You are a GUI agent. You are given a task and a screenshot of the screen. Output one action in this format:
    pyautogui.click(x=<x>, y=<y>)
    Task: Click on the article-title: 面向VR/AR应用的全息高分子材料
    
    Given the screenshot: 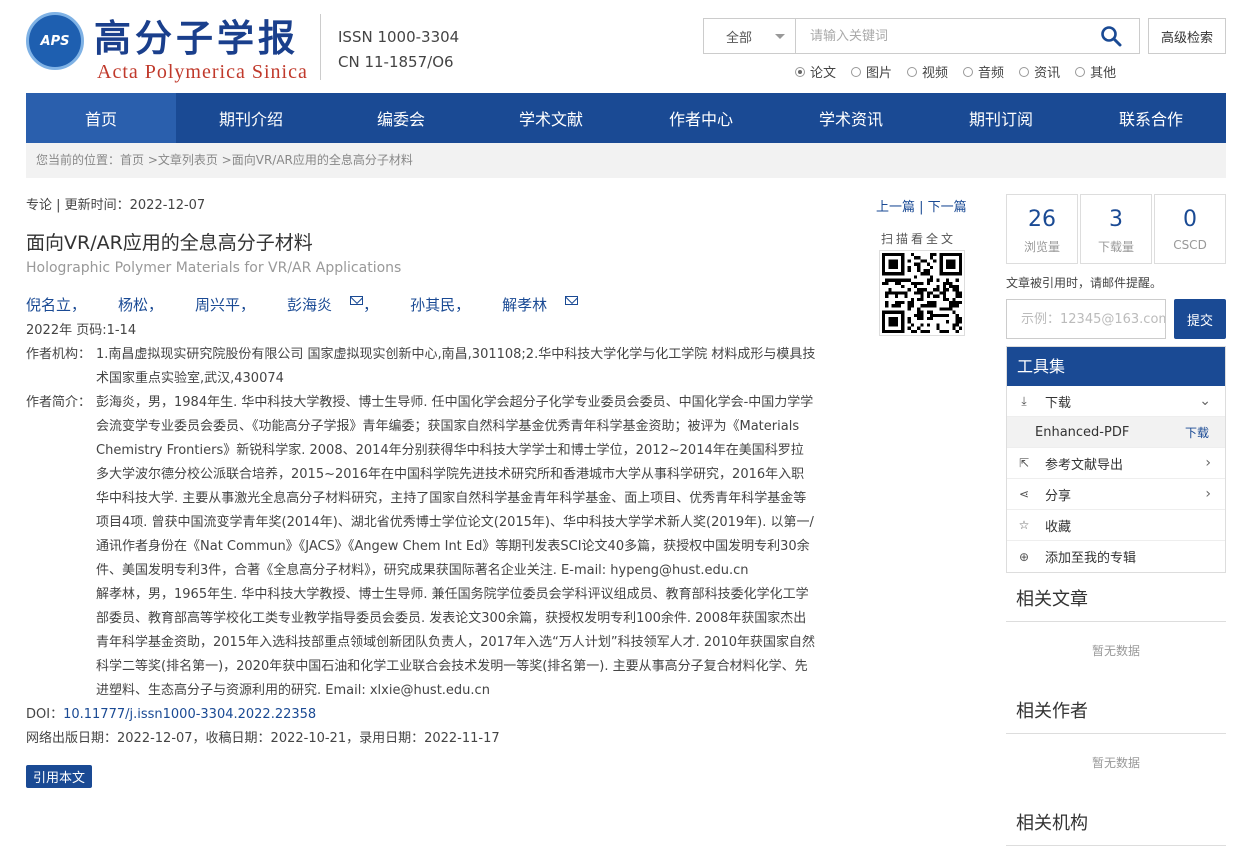 What is the action you would take?
    pyautogui.click(x=169, y=243)
    